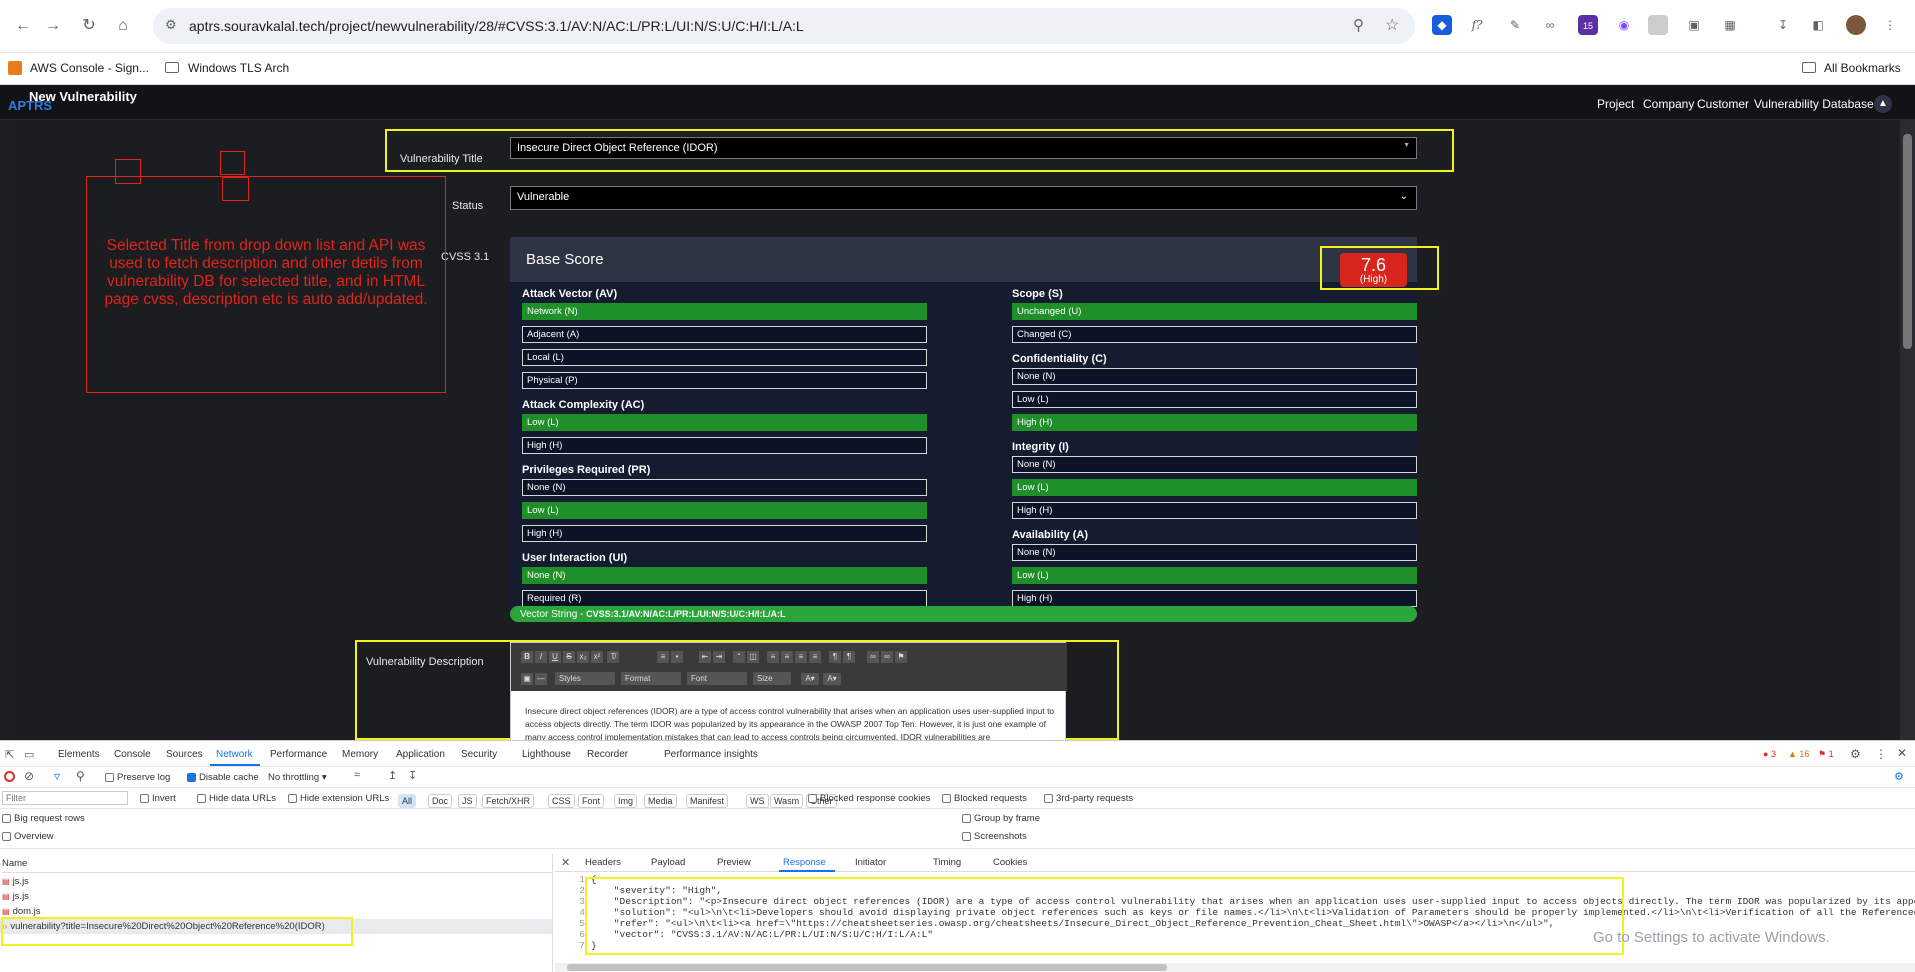  I want to click on extension-badge-icon: 15, so click(1588, 25).